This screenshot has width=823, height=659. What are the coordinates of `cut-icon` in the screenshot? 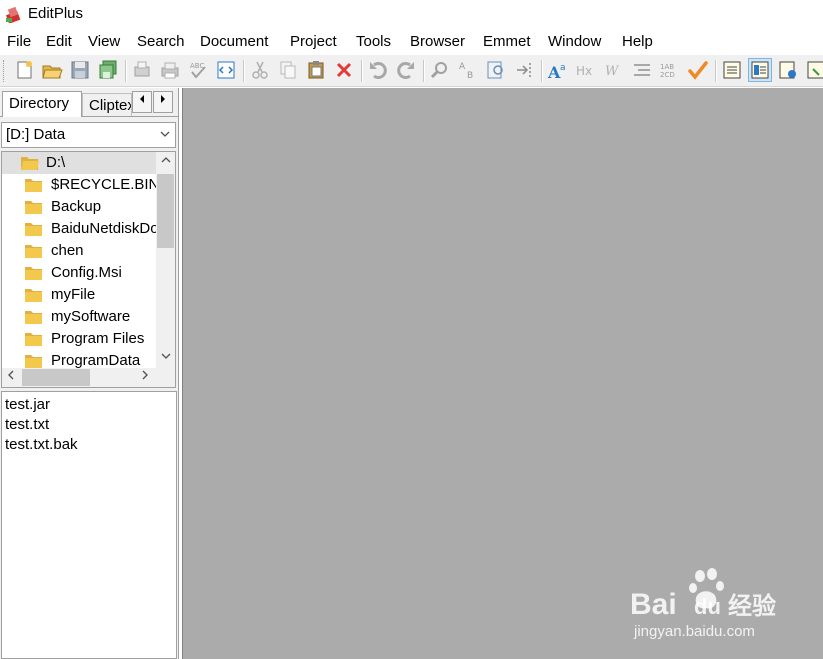 It's located at (260, 70).